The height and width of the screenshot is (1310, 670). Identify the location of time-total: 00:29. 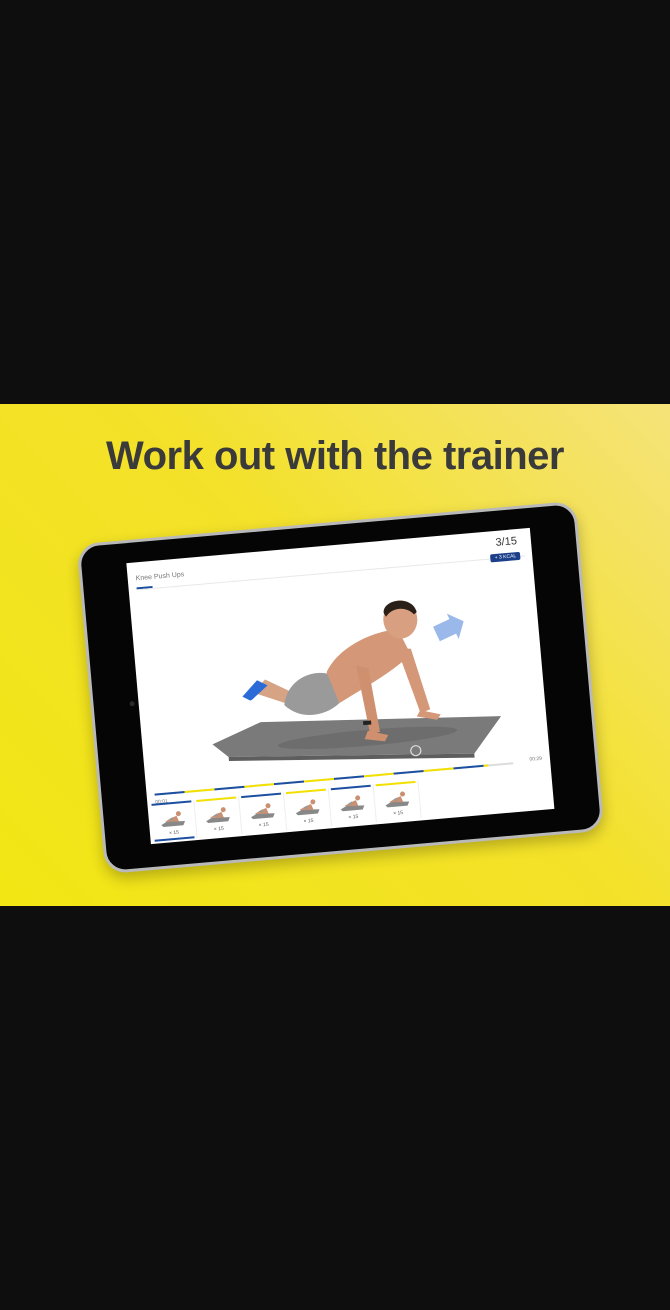
(536, 759).